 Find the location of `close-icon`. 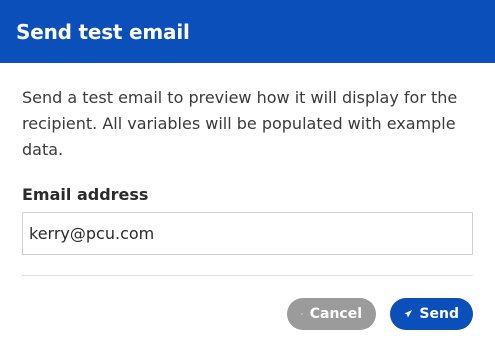

close-icon is located at coordinates (302, 314).